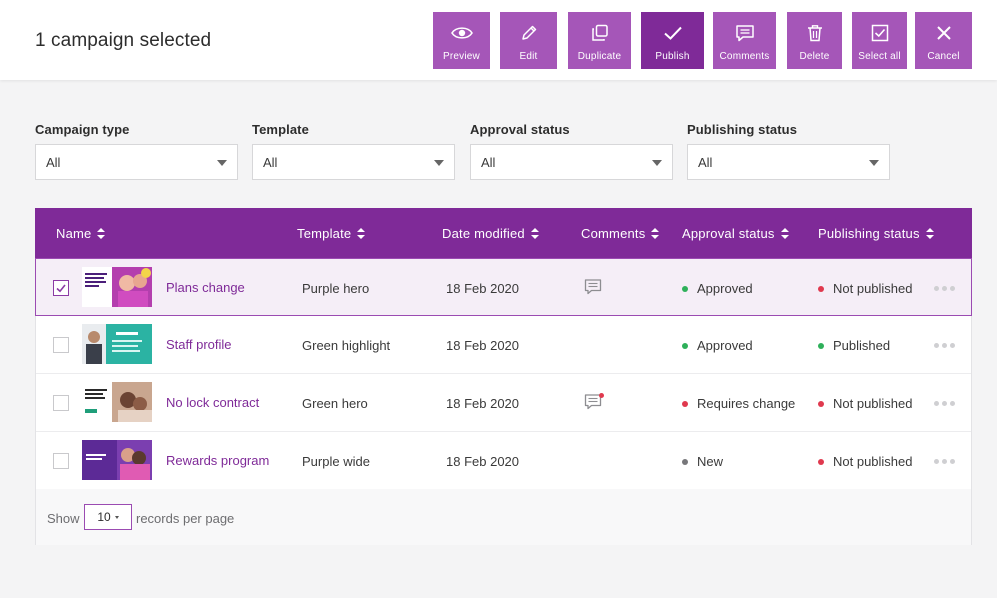 The width and height of the screenshot is (997, 598). Describe the element at coordinates (879, 56) in the screenshot. I see `select-all-button-label: Select all` at that location.